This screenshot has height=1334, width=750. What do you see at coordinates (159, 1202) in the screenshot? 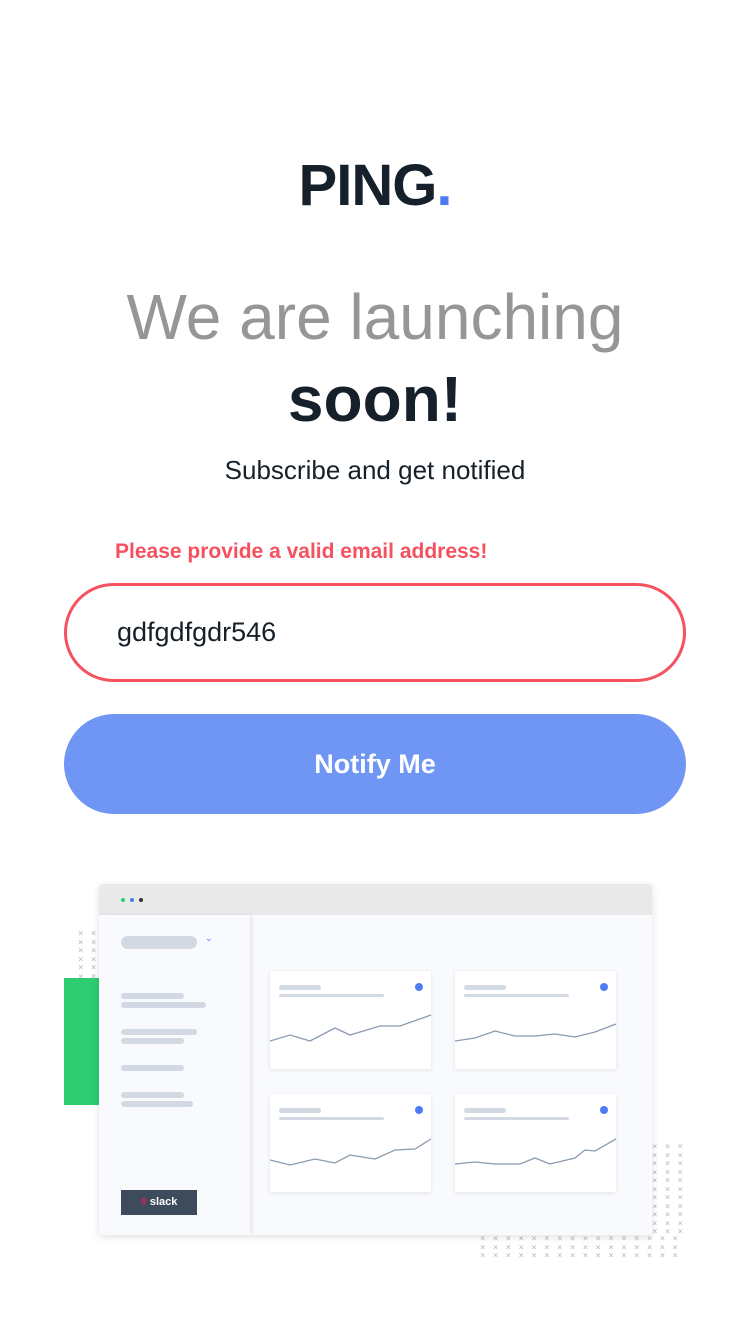
I see `slack-logo: # slack` at bounding box center [159, 1202].